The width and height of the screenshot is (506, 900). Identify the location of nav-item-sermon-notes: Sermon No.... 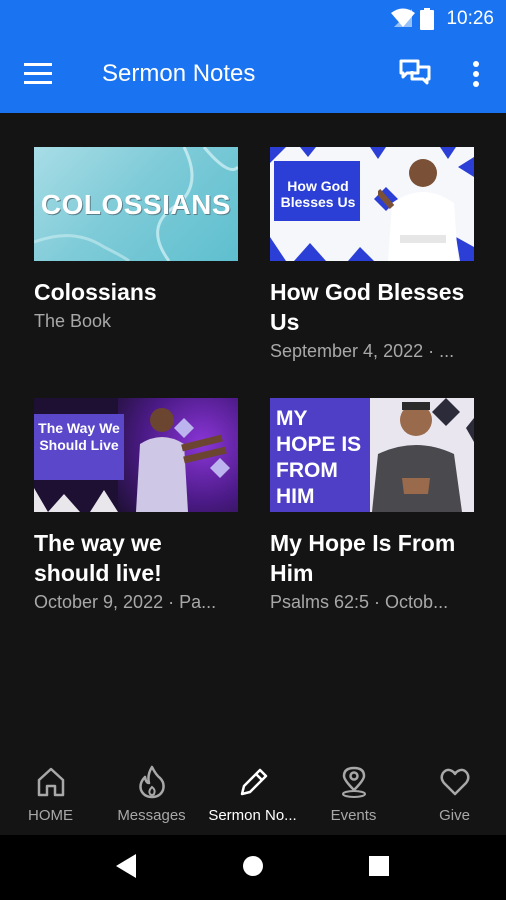
(252, 794).